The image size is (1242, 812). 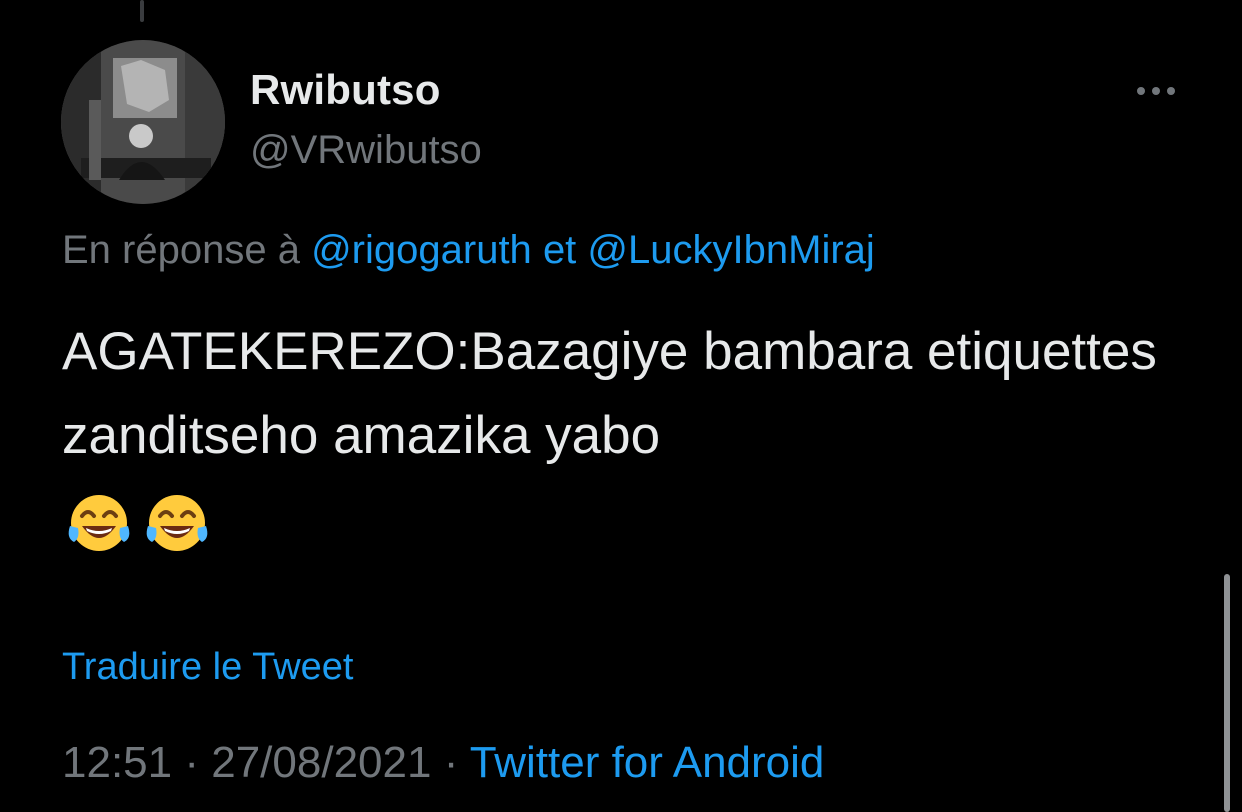 What do you see at coordinates (321, 762) in the screenshot?
I see `tweet-date: 27/08/2021` at bounding box center [321, 762].